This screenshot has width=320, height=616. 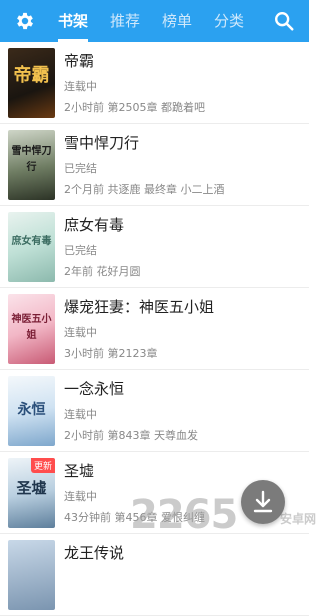 What do you see at coordinates (144, 189) in the screenshot?
I see `book-latest-chapter: 2个月前 共逐鹿 最终章 小二上酒` at bounding box center [144, 189].